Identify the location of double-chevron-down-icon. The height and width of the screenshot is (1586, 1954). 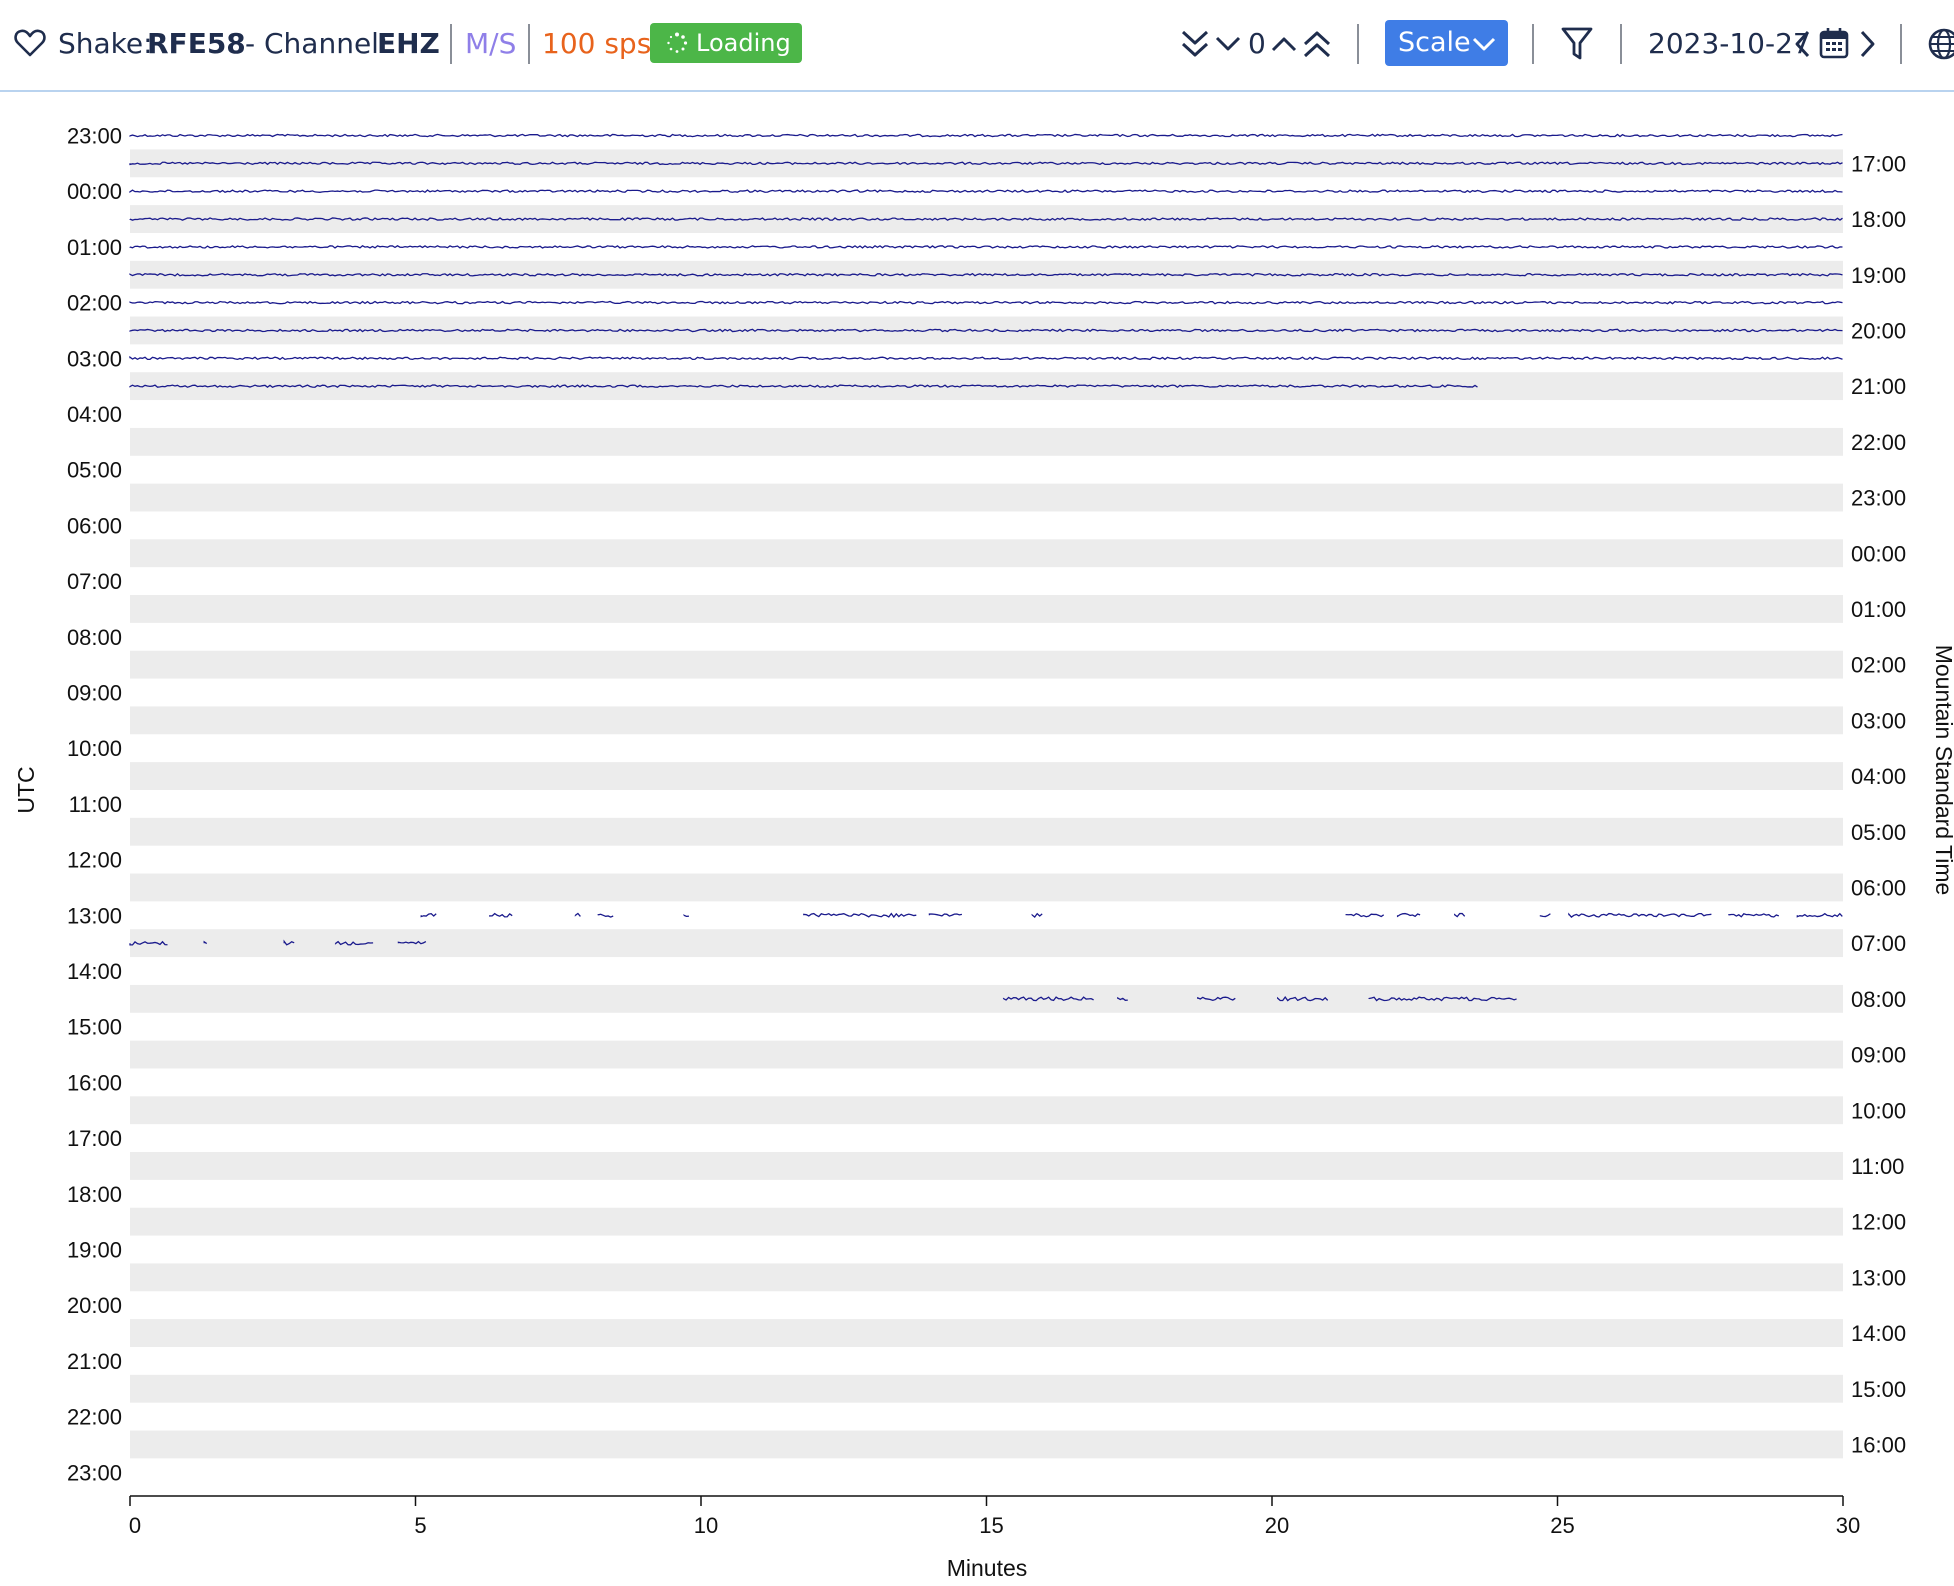
(1195, 44).